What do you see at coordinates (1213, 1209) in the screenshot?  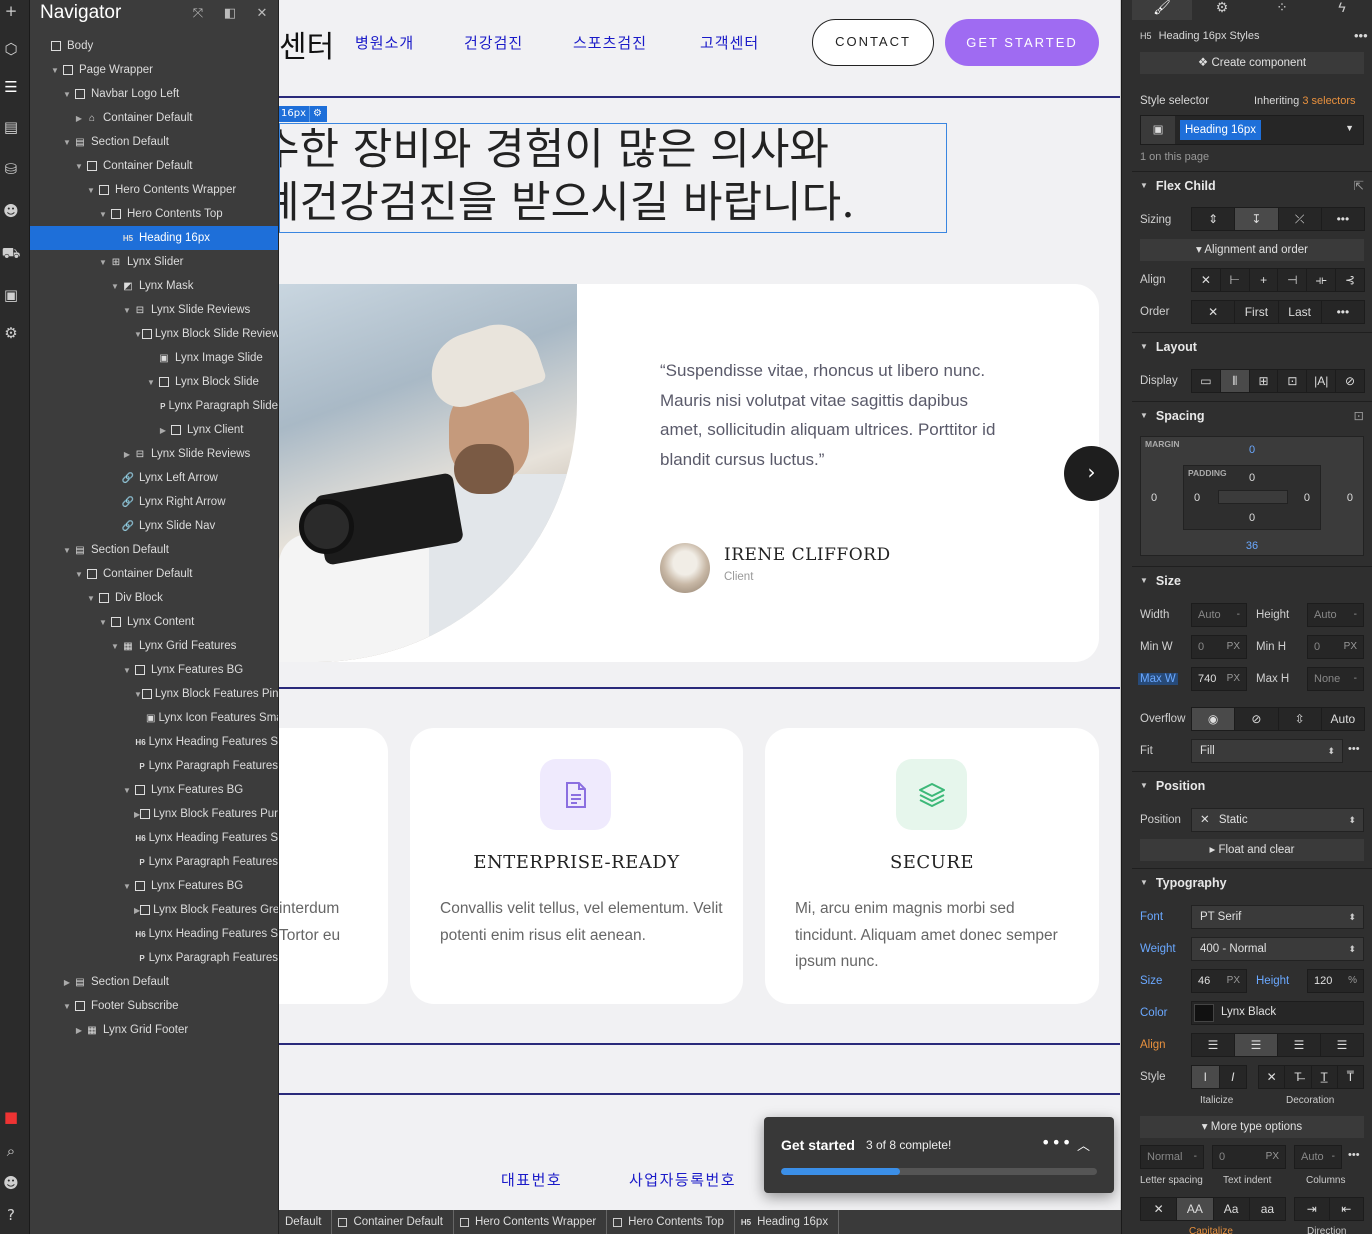 I see `capitalize-control: ✕ AA Aa aa` at bounding box center [1213, 1209].